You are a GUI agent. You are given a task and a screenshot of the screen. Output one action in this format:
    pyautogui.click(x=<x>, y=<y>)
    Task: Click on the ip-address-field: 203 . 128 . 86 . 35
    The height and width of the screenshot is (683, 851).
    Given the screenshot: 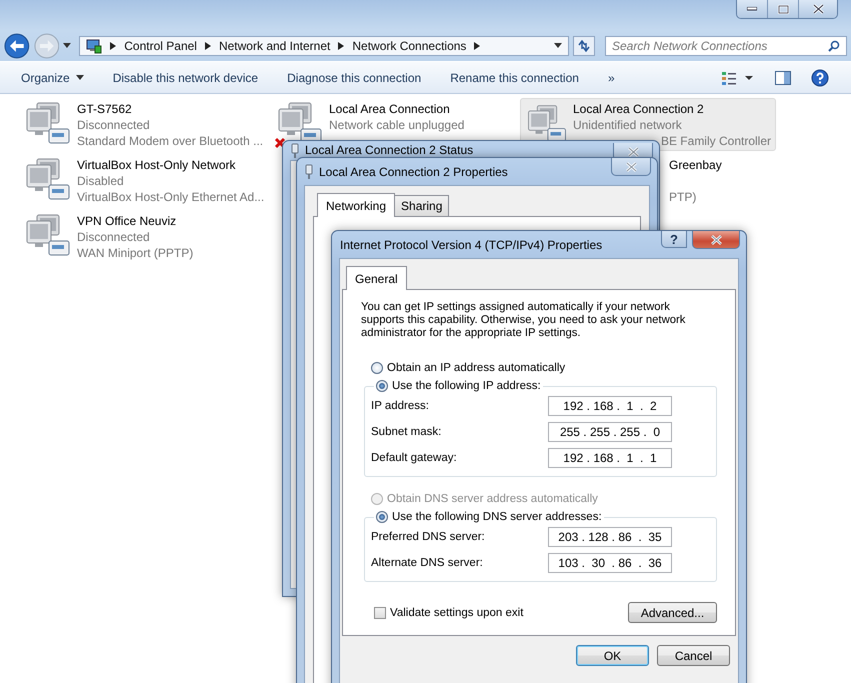 What is the action you would take?
    pyautogui.click(x=610, y=537)
    